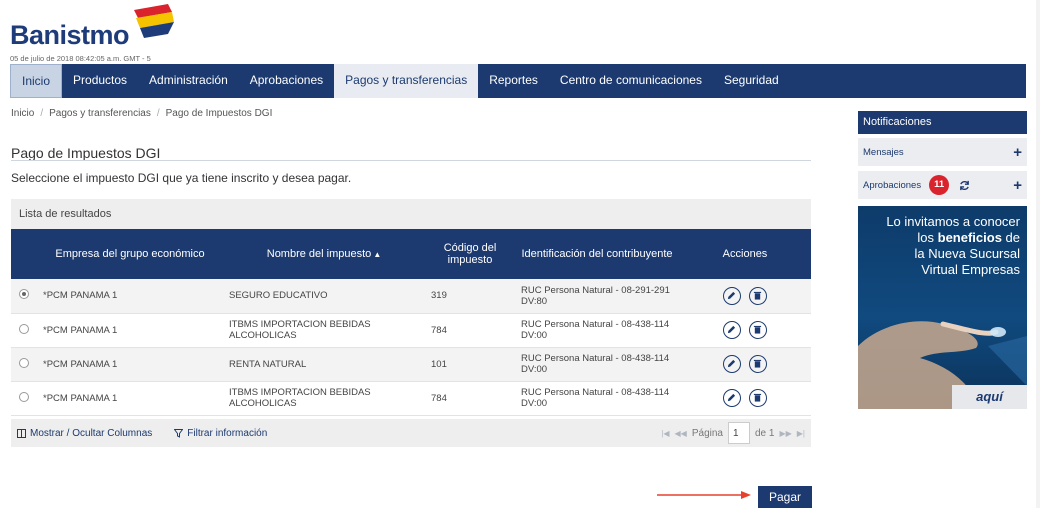  What do you see at coordinates (21, 433) in the screenshot?
I see `columns-icon` at bounding box center [21, 433].